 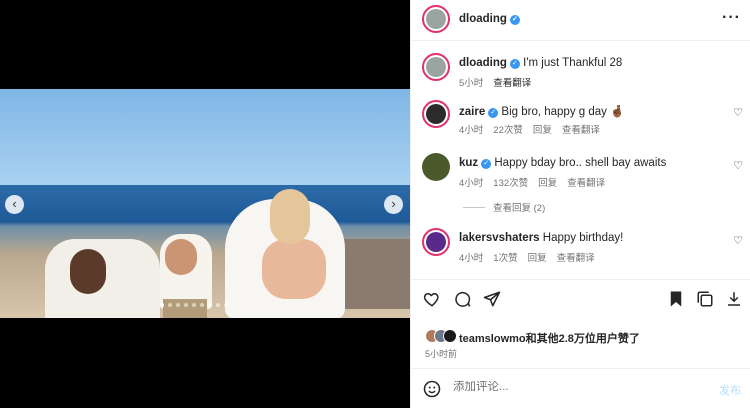 I want to click on share-send-icon, so click(x=492, y=301).